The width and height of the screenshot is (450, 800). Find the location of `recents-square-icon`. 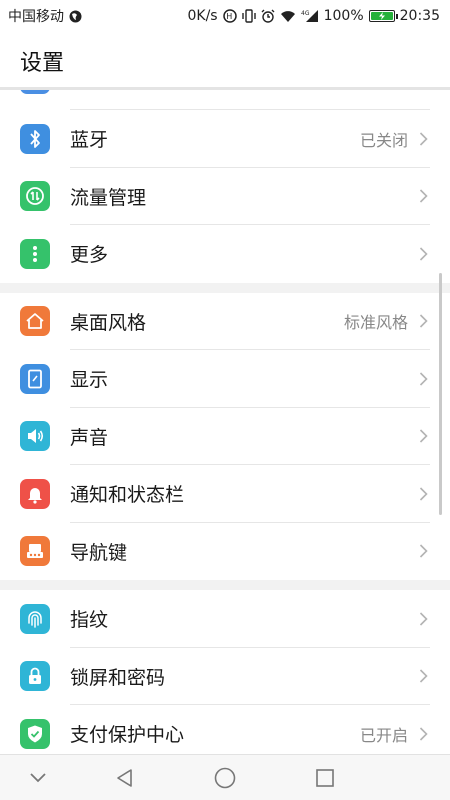

recents-square-icon is located at coordinates (325, 778).